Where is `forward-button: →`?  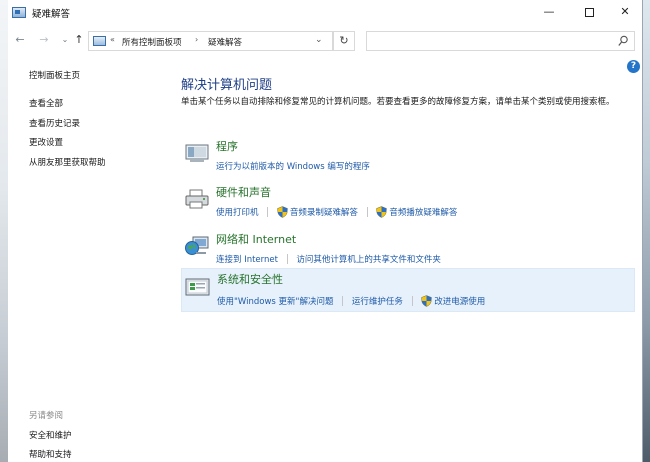 forward-button: → is located at coordinates (44, 40).